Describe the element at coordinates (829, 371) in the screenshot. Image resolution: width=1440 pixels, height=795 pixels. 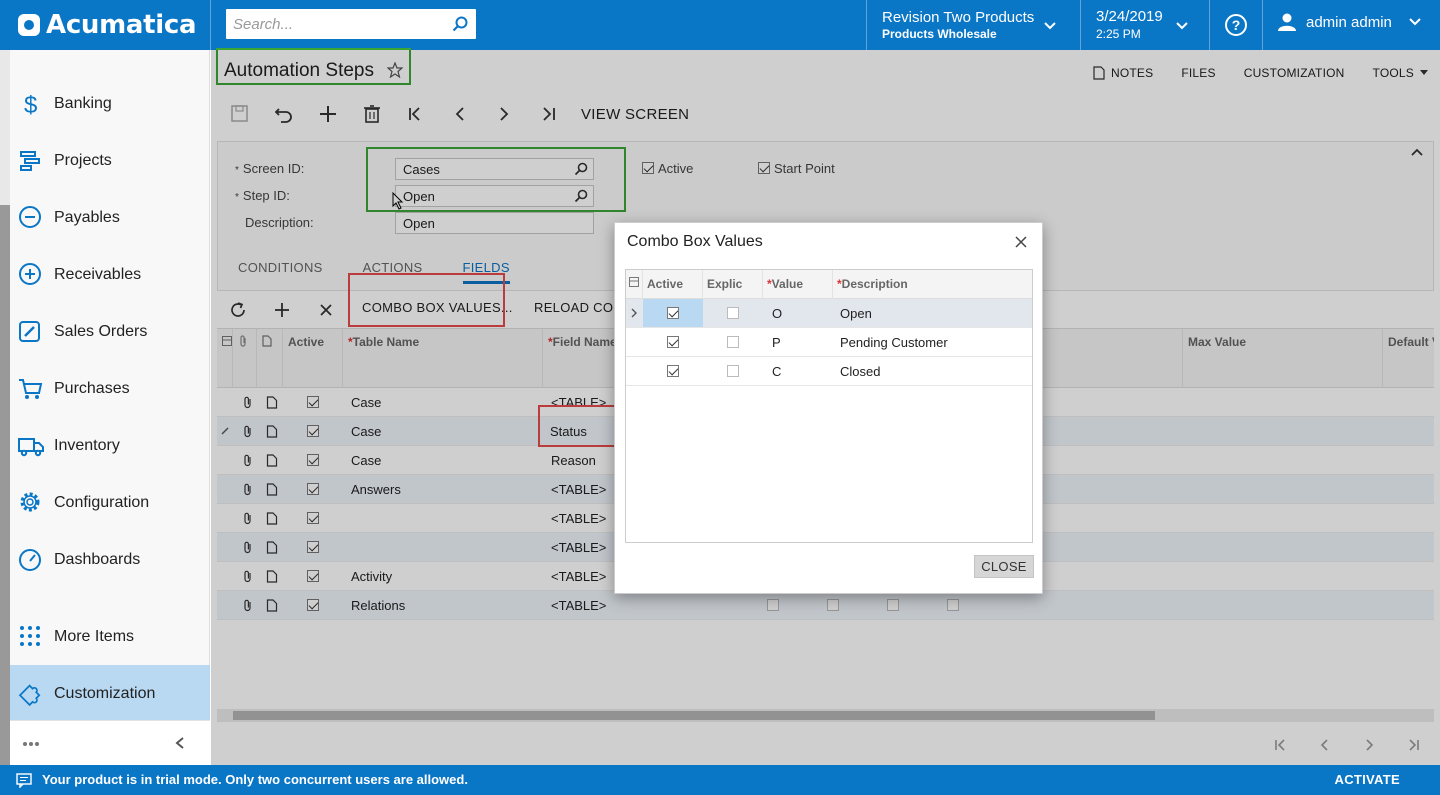
I see `list-item: C Closed` at that location.